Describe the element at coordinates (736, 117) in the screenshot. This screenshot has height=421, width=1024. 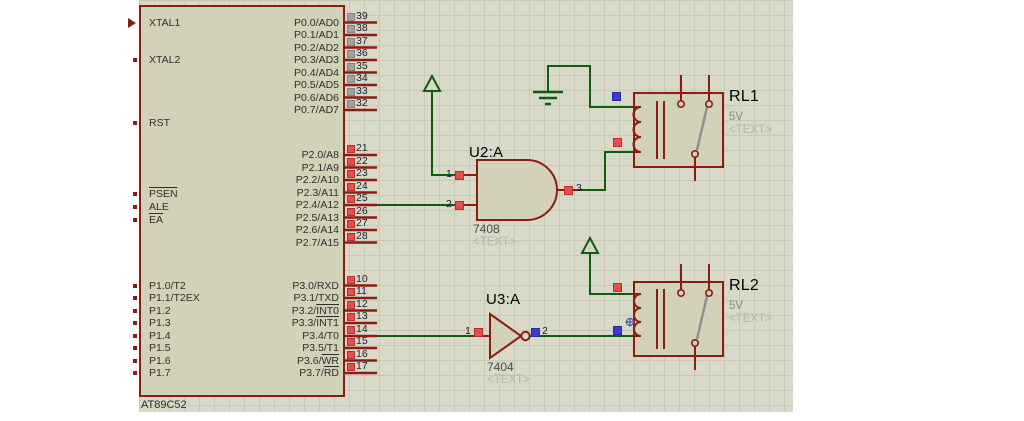
I see `relay-rl1-voltage-label: 5V` at that location.